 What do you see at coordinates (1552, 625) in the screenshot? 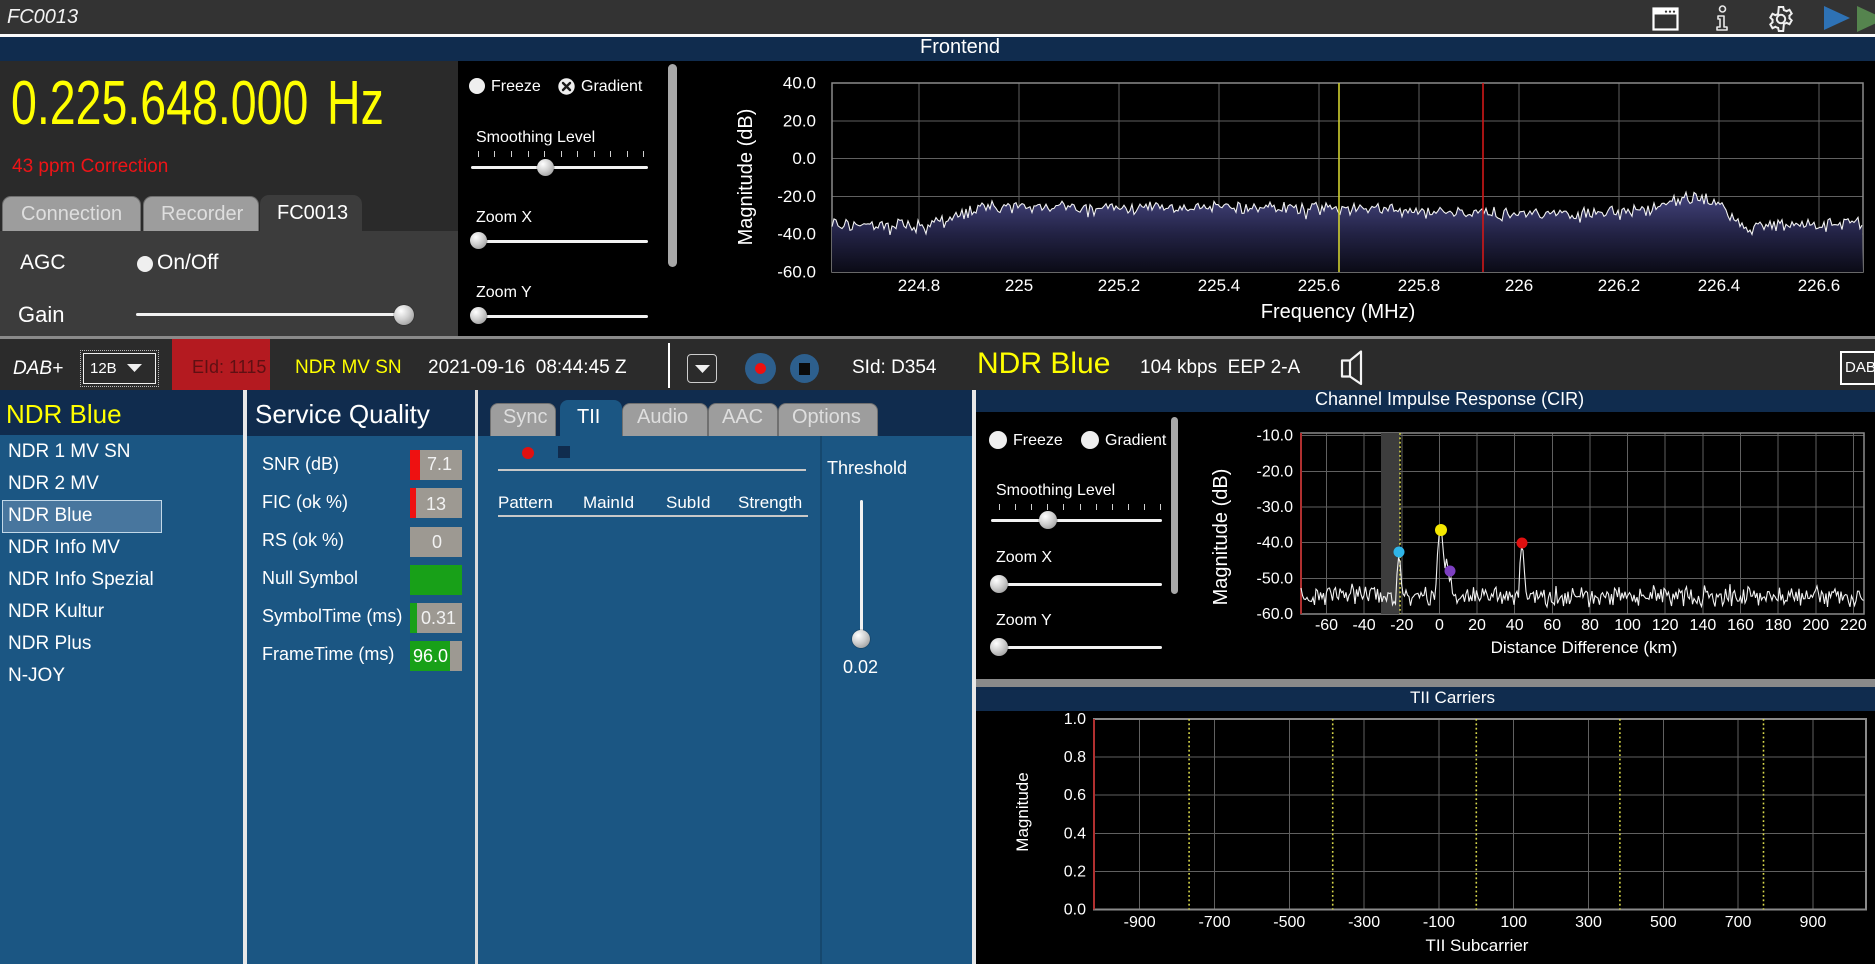
I see `svg-text: 60` at bounding box center [1552, 625].